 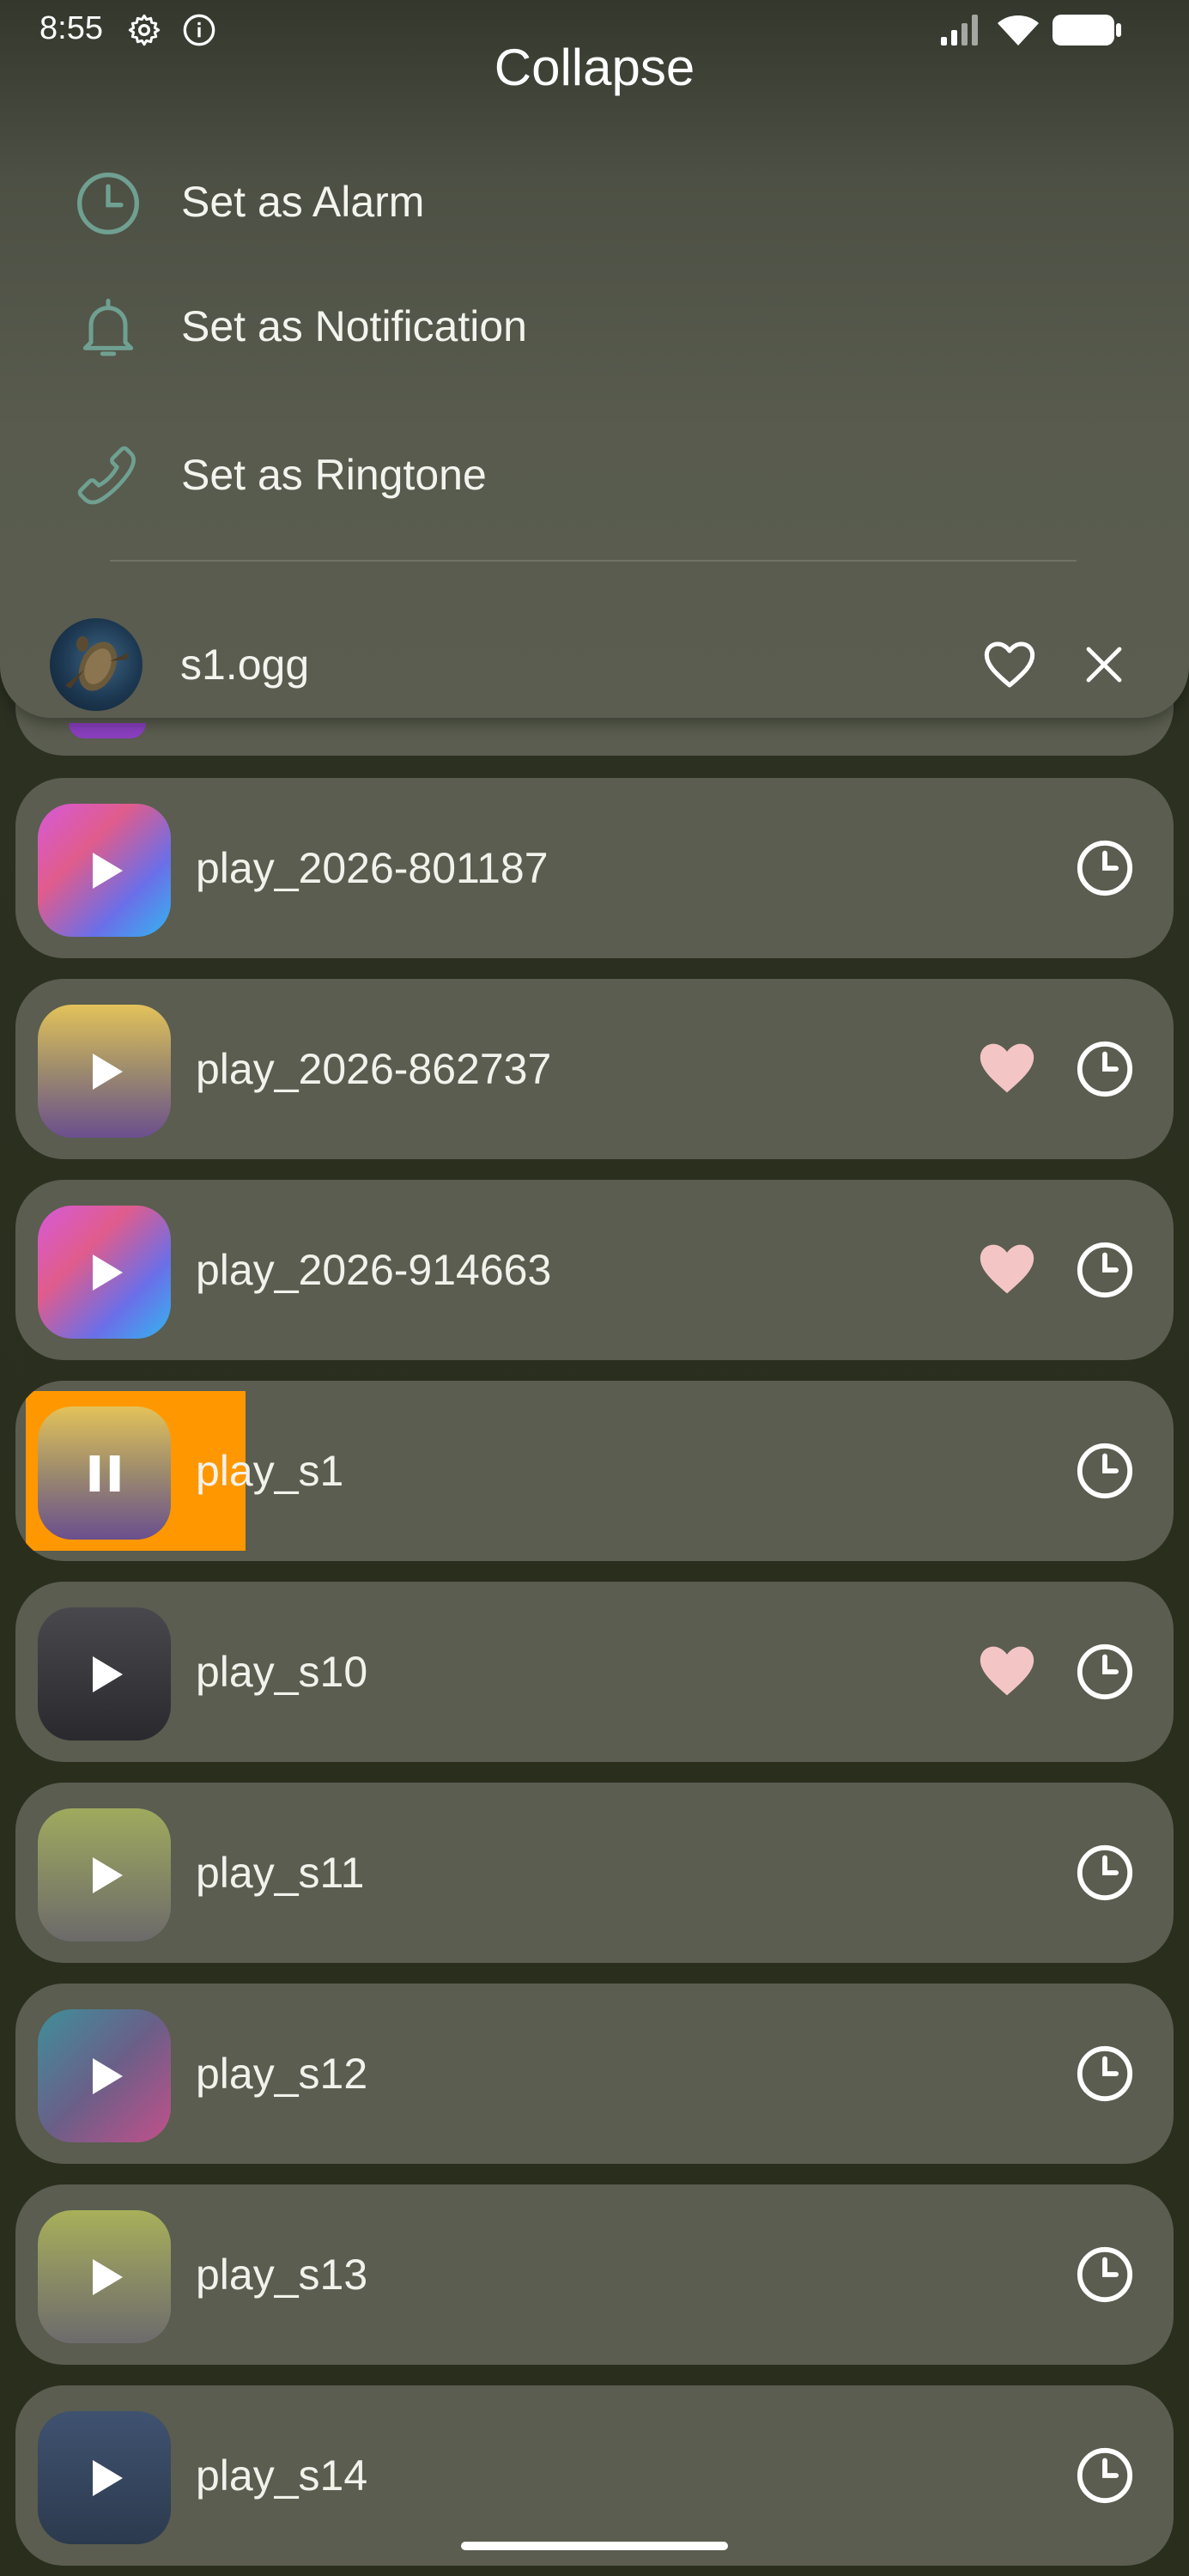 What do you see at coordinates (372, 868) in the screenshot?
I see `track-title: play_2026-801187` at bounding box center [372, 868].